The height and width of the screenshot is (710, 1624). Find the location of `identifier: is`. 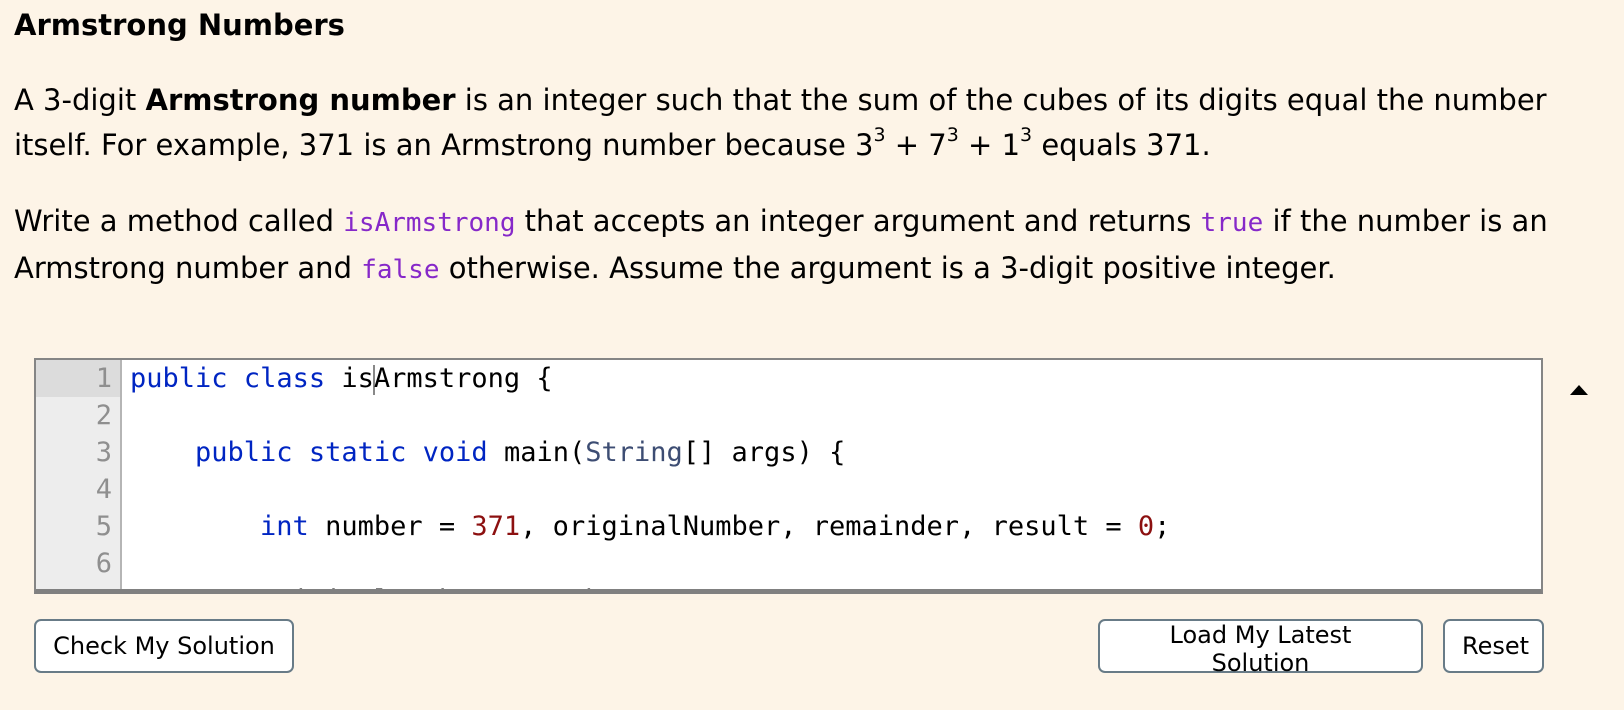

identifier: is is located at coordinates (357, 378).